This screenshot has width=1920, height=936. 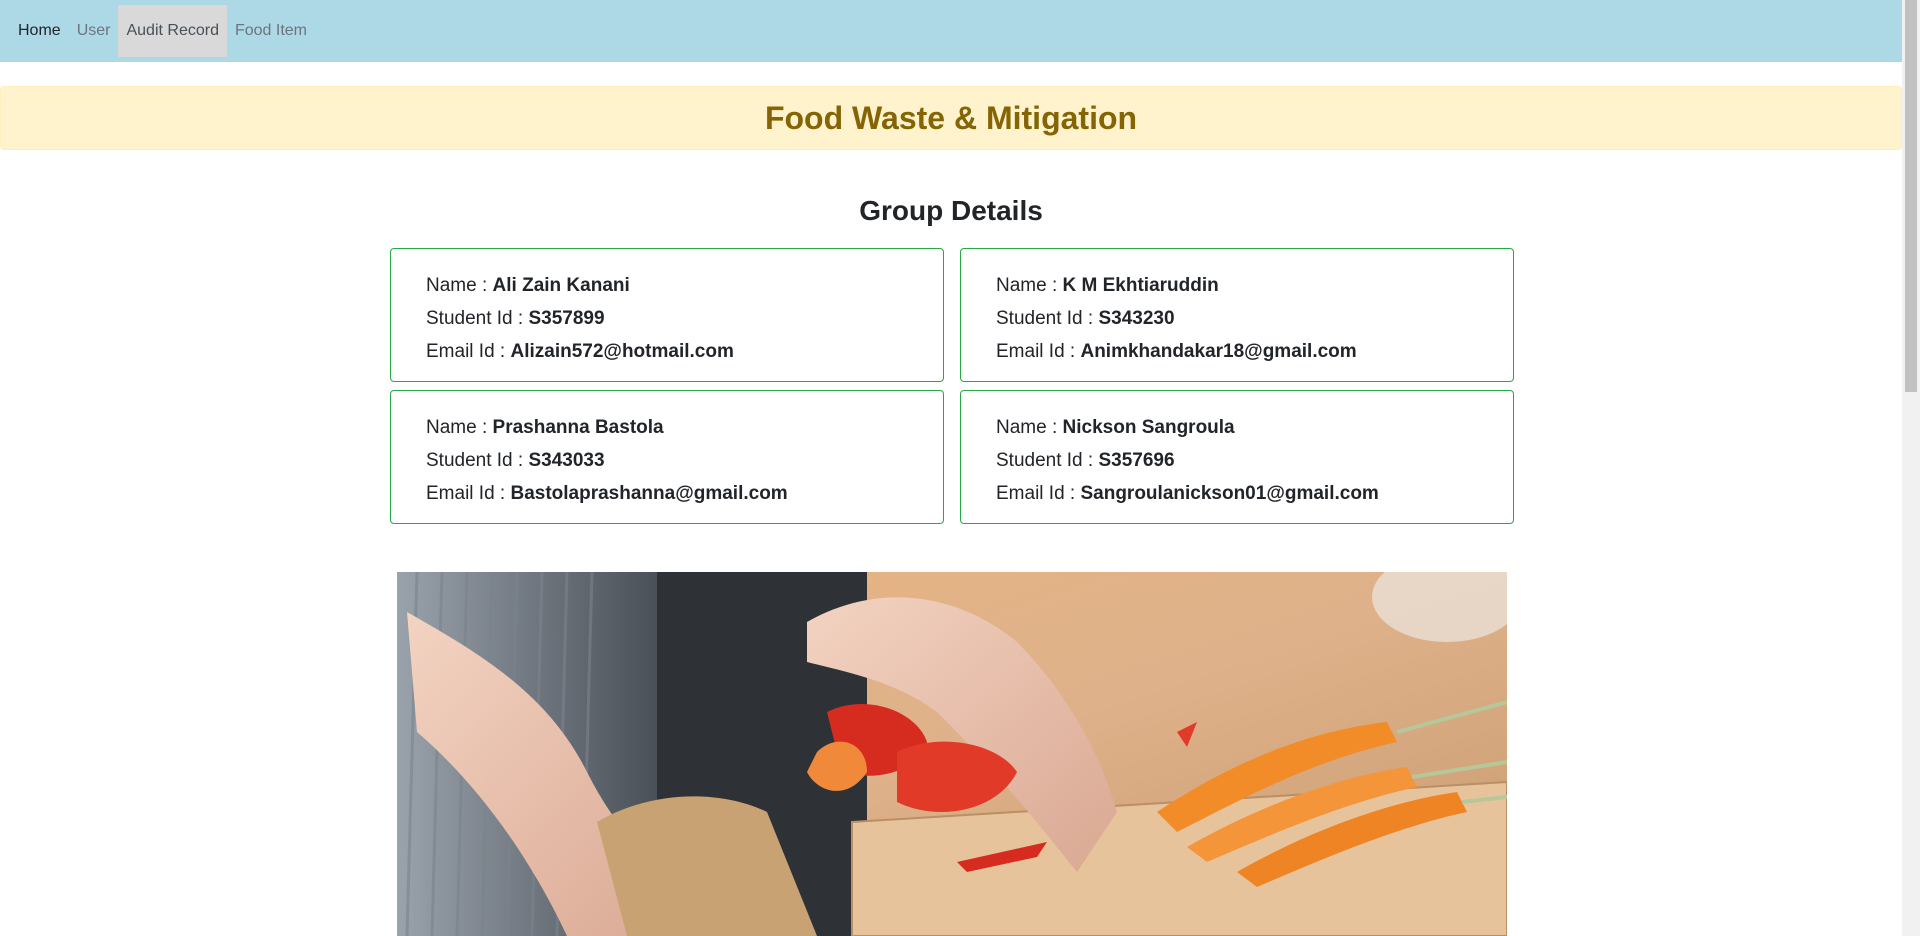 What do you see at coordinates (667, 460) in the screenshot?
I see `member-student-id-row: Student Id : S343033` at bounding box center [667, 460].